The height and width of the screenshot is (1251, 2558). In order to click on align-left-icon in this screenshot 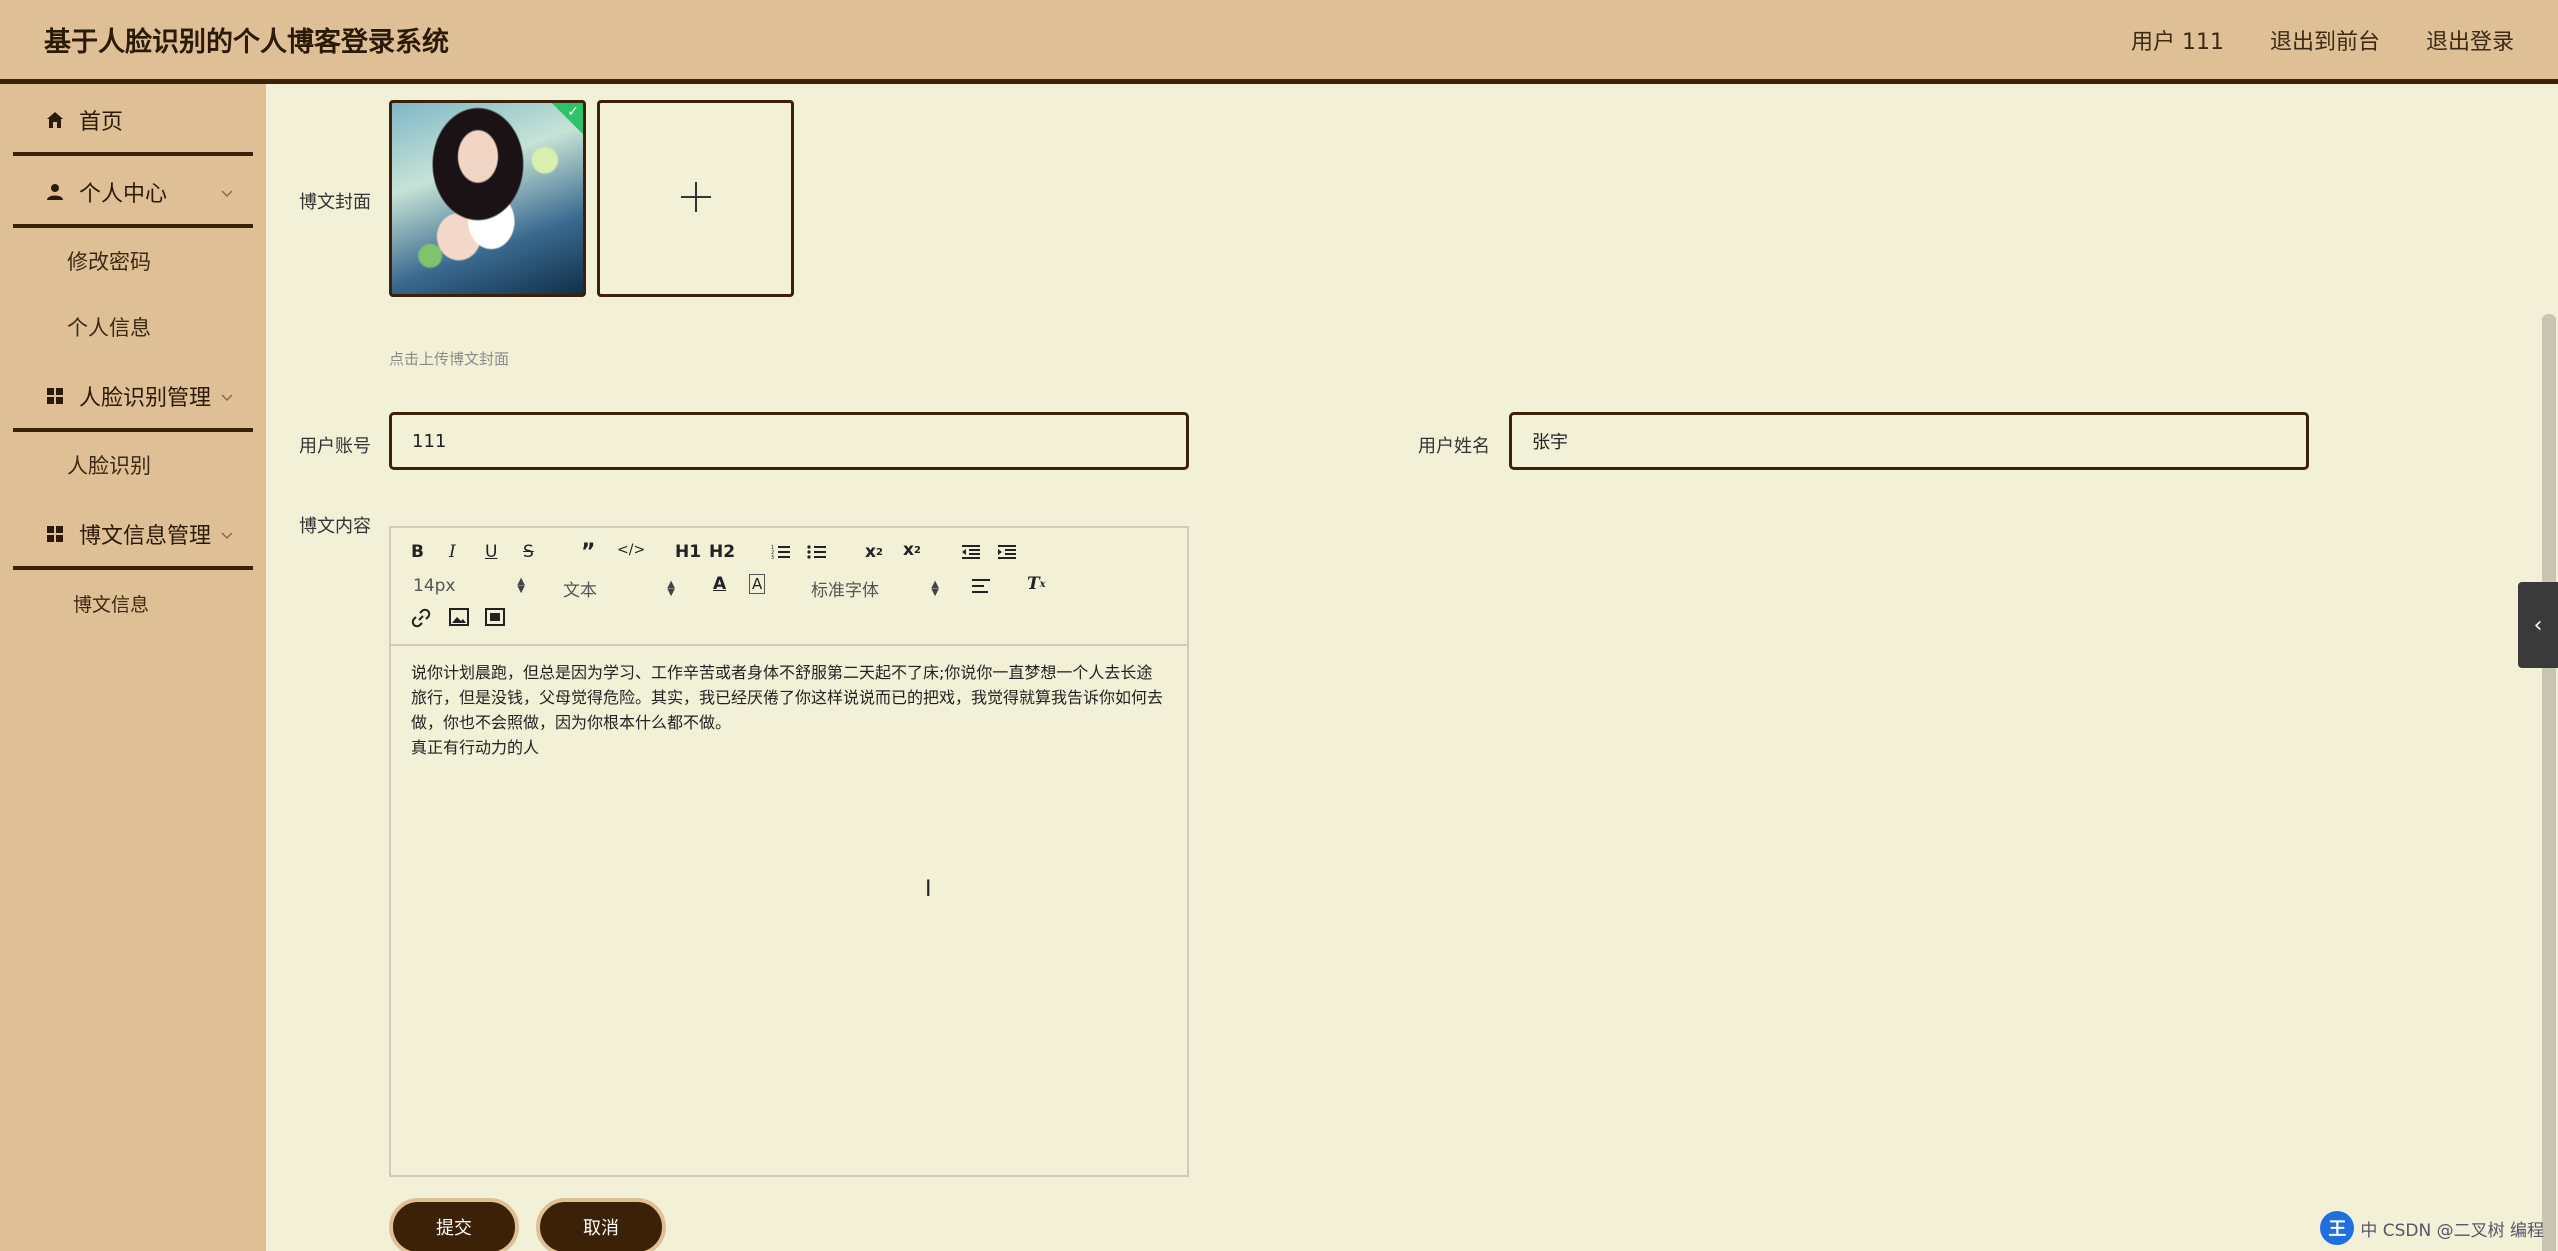, I will do `click(981, 586)`.